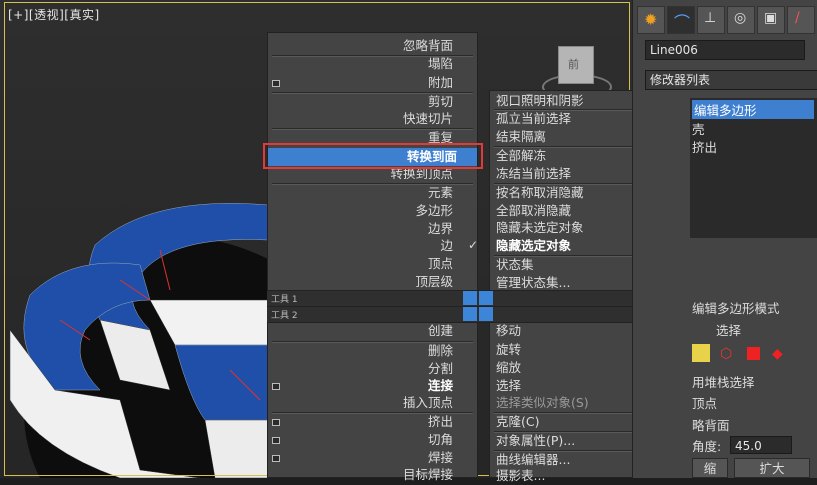 The image size is (817, 485). Describe the element at coordinates (440, 440) in the screenshot. I see `menu-item-chamfer: 切角` at that location.